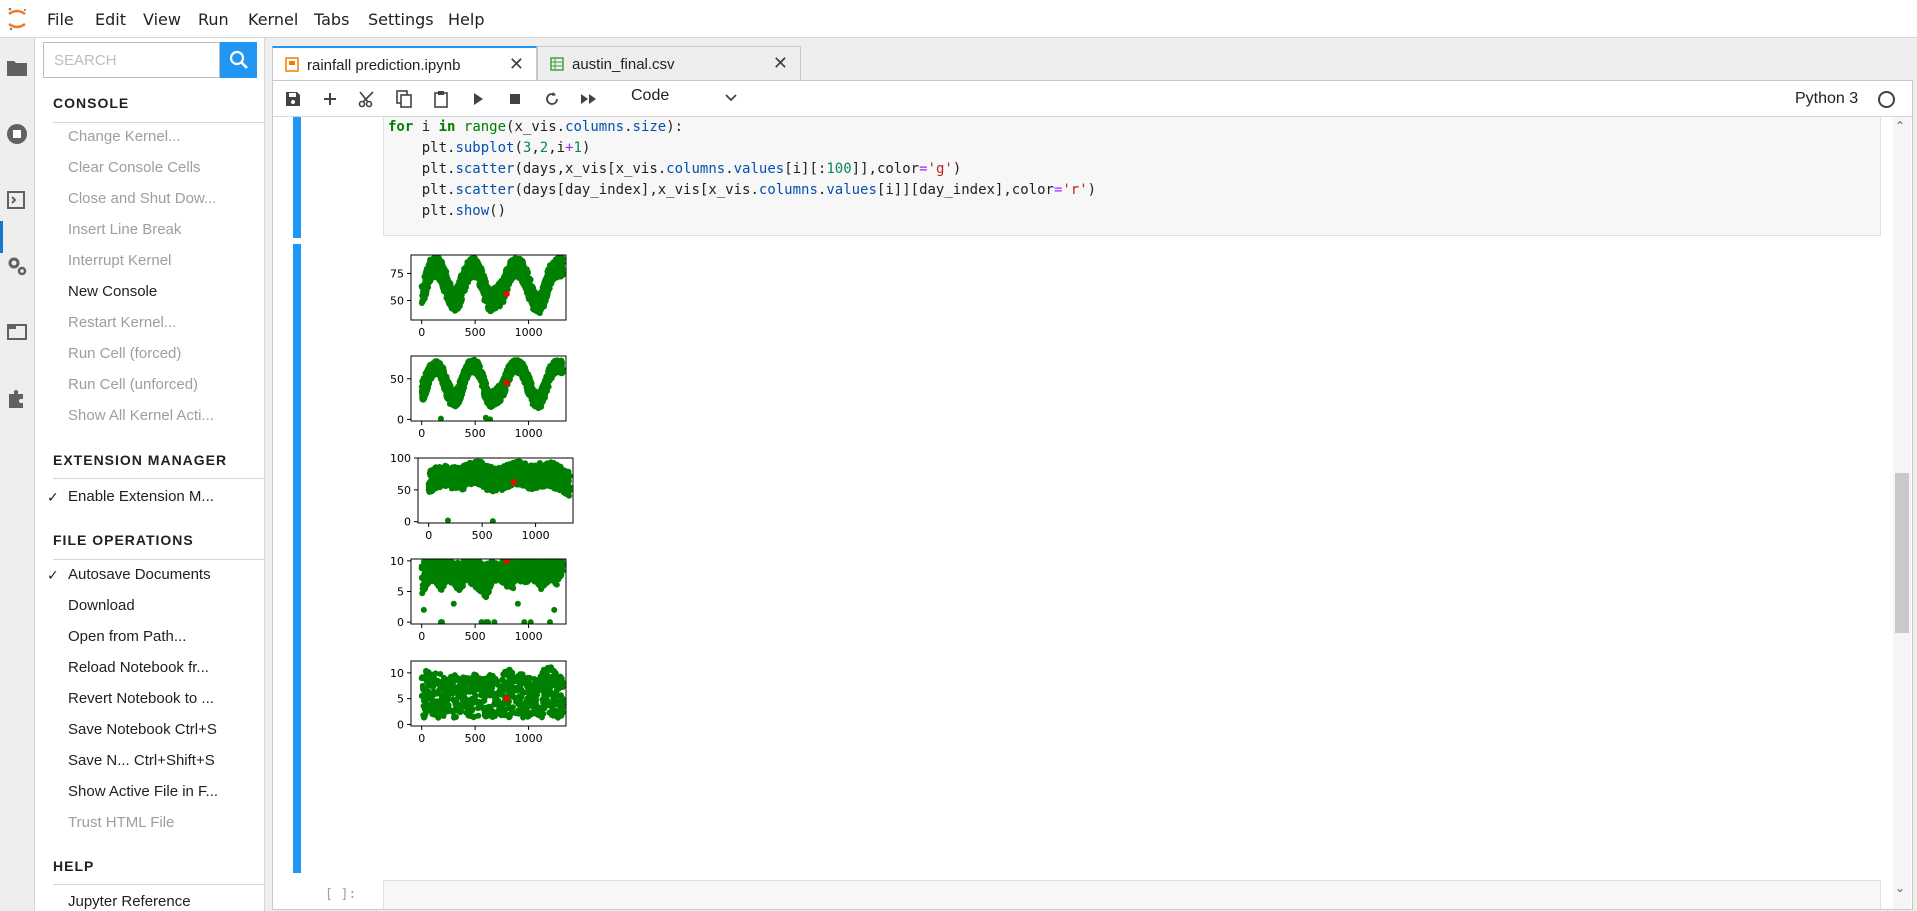 The width and height of the screenshot is (1917, 911). I want to click on fast-forward-icon, so click(589, 99).